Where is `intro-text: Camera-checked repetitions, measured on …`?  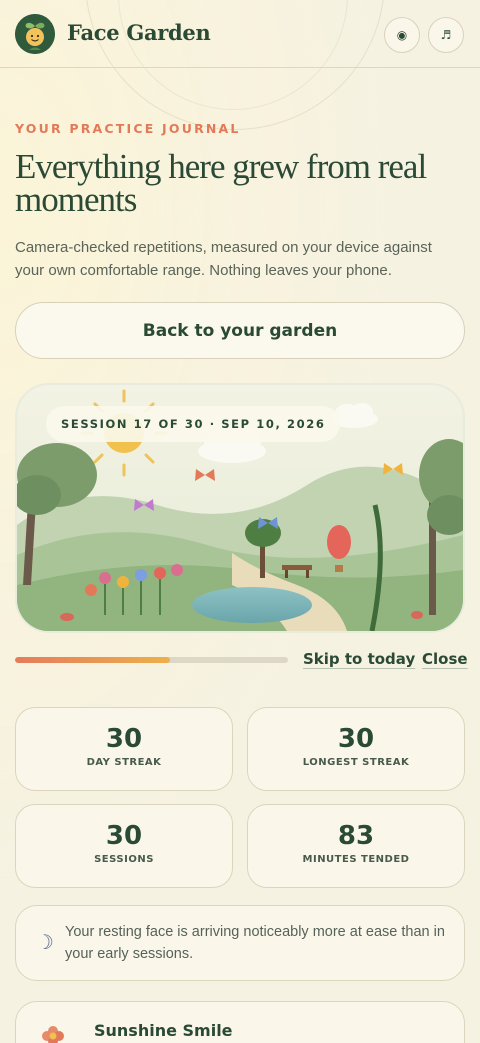 intro-text: Camera-checked repetitions, measured on … is located at coordinates (223, 259).